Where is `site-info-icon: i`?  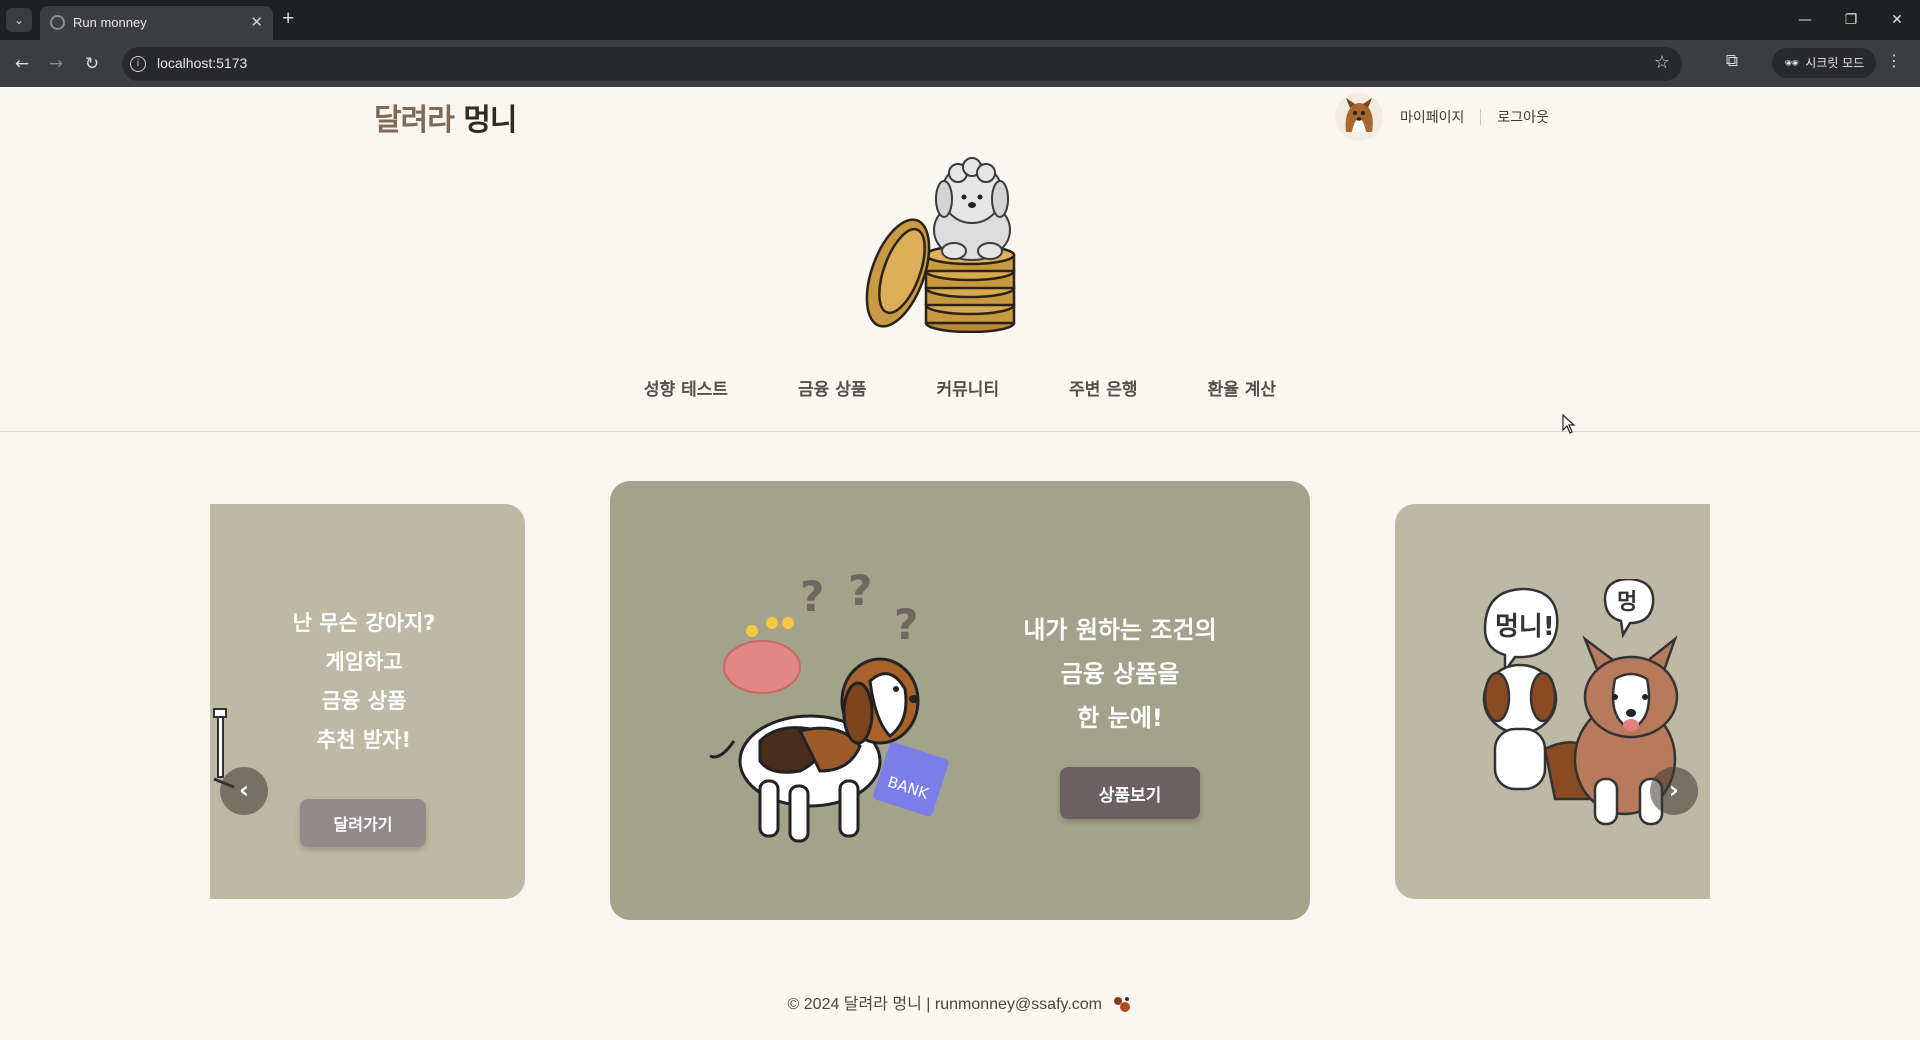
site-info-icon: i is located at coordinates (138, 64).